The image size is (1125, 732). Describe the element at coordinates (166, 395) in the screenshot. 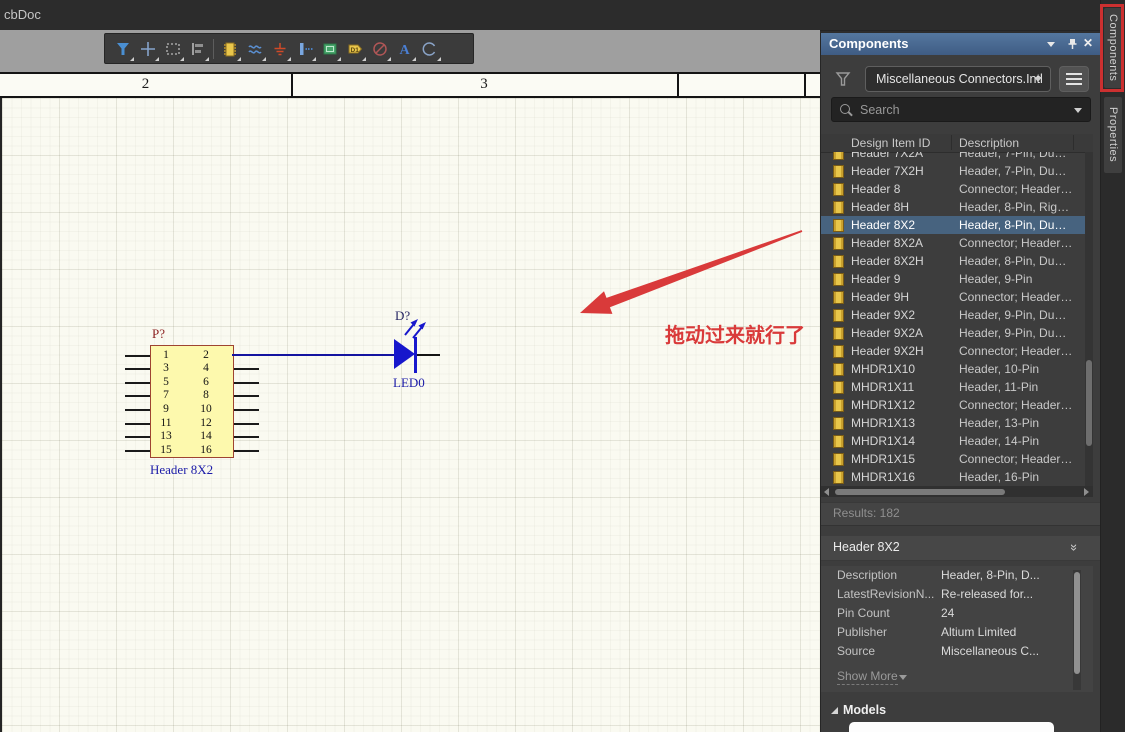

I see `pin-number: 7` at that location.